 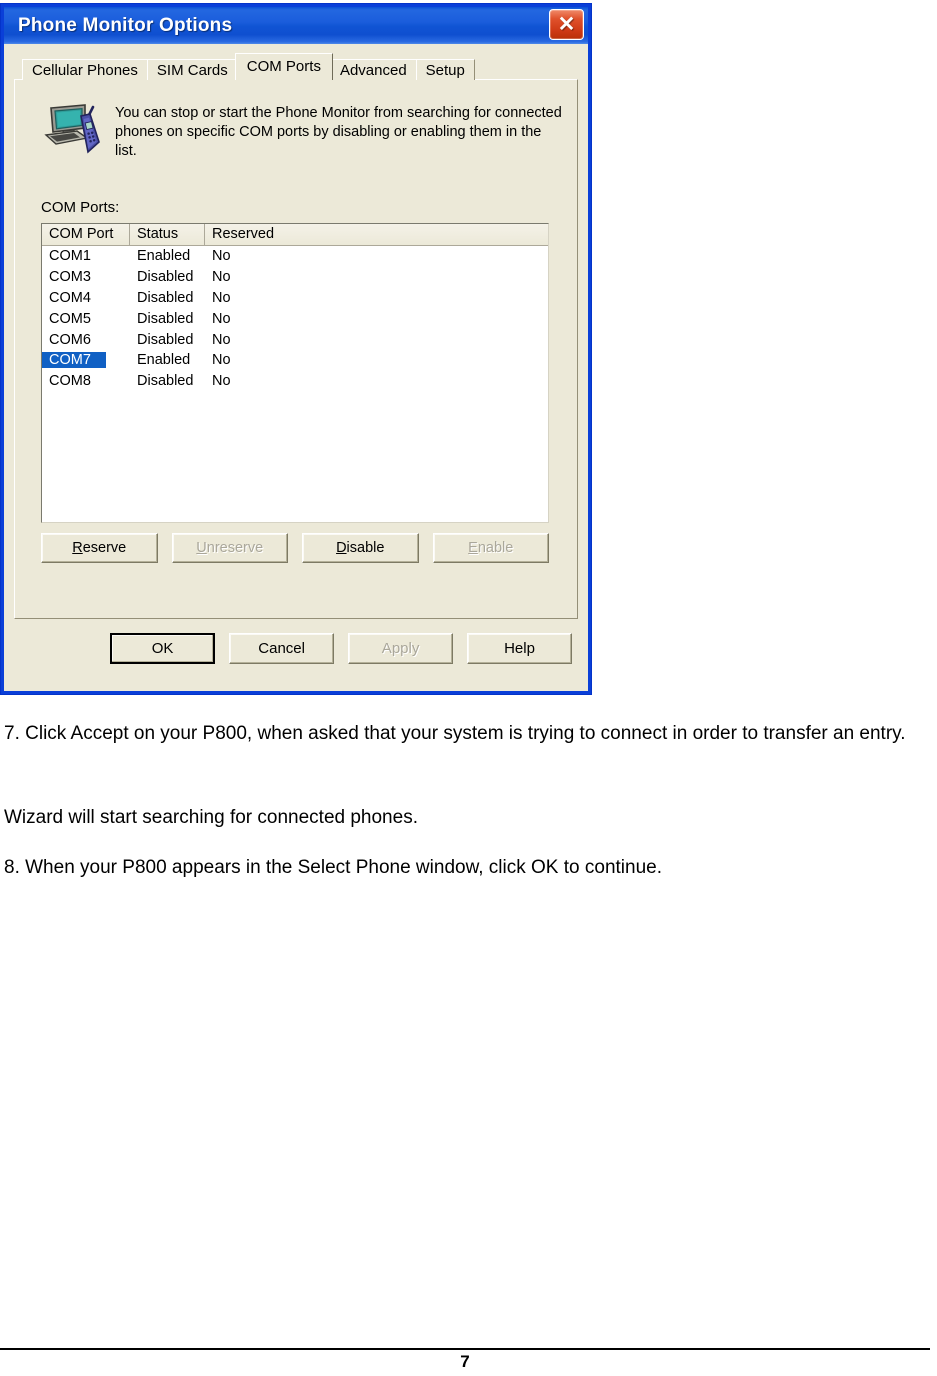 I want to click on footer-divider, so click(x=465, y=1349).